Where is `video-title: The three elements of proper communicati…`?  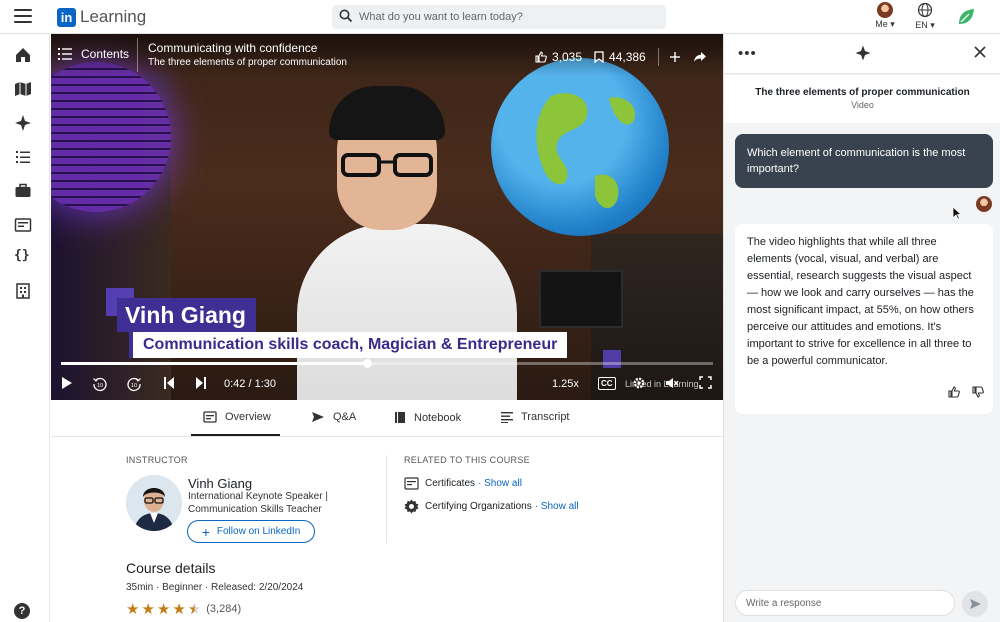 video-title: The three elements of proper communicati… is located at coordinates (247, 62).